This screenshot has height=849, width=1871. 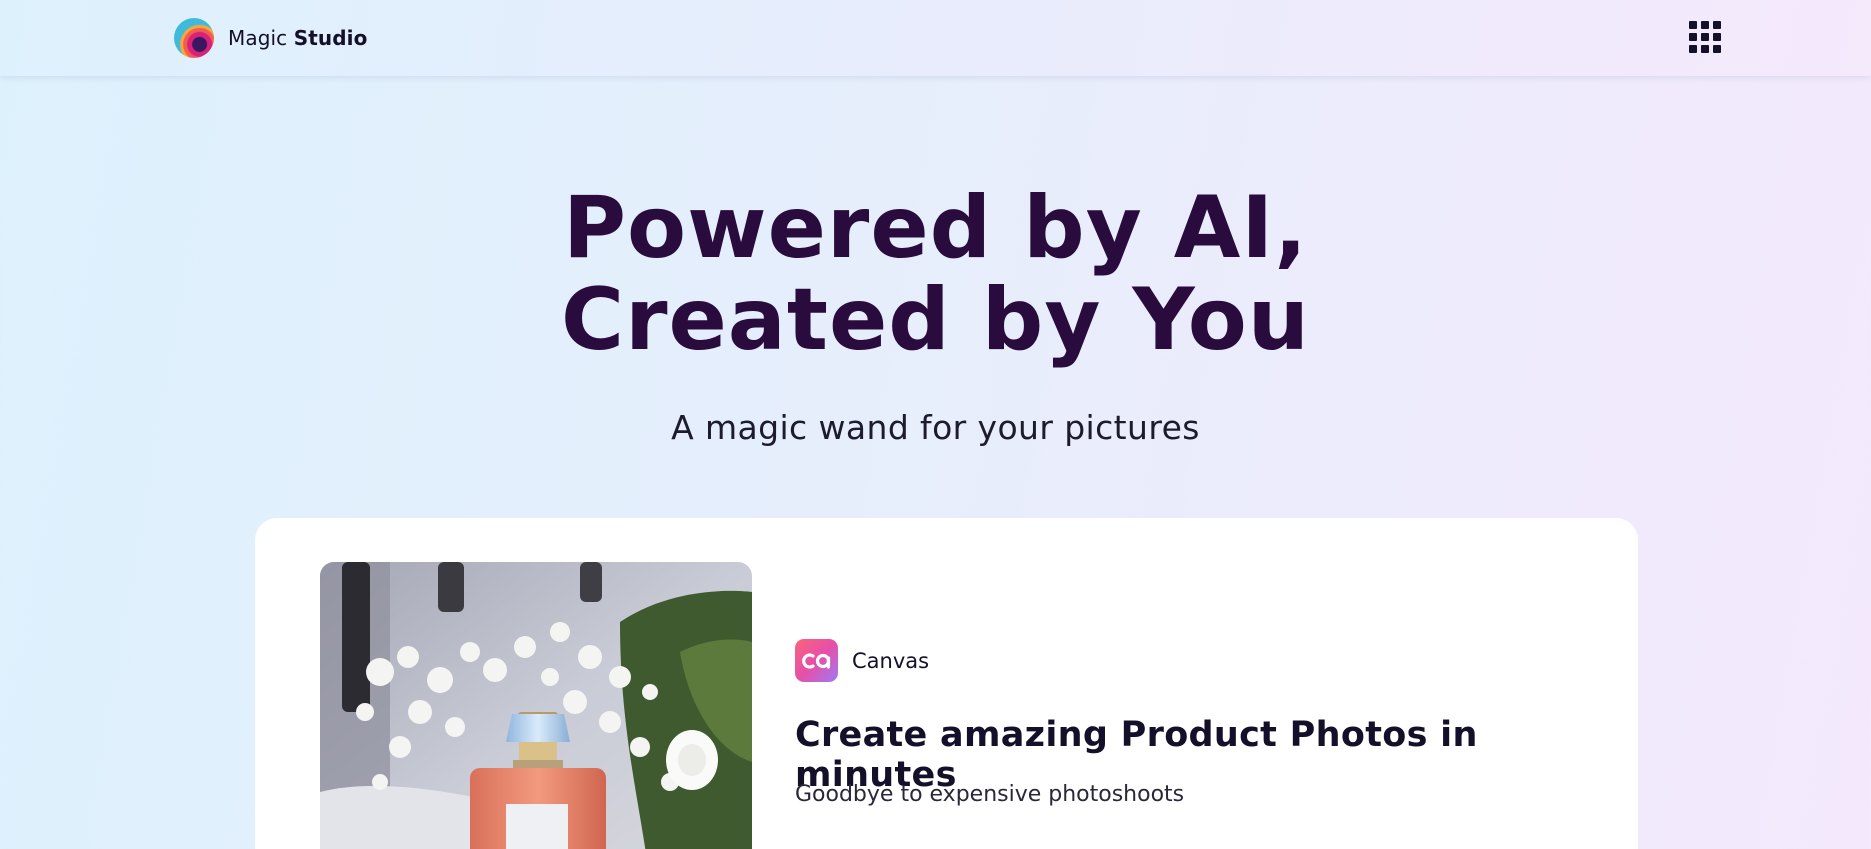 What do you see at coordinates (536, 705) in the screenshot?
I see `product-photo-image` at bounding box center [536, 705].